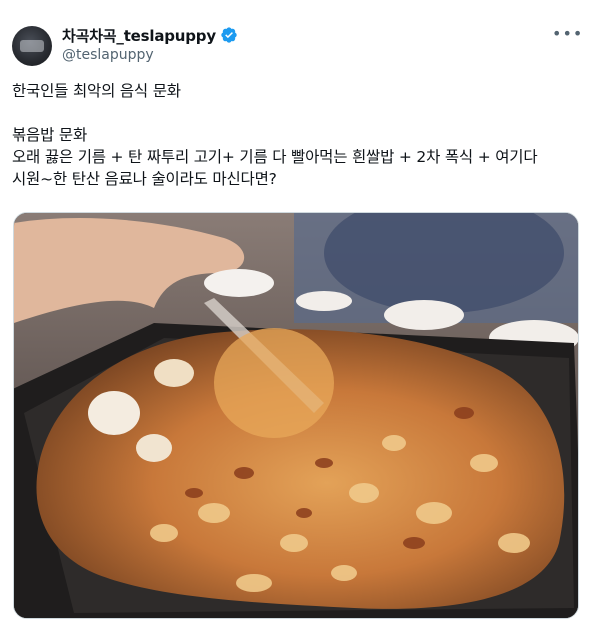  I want to click on display-name: 차곡차곡_teslapuppy, so click(139, 35).